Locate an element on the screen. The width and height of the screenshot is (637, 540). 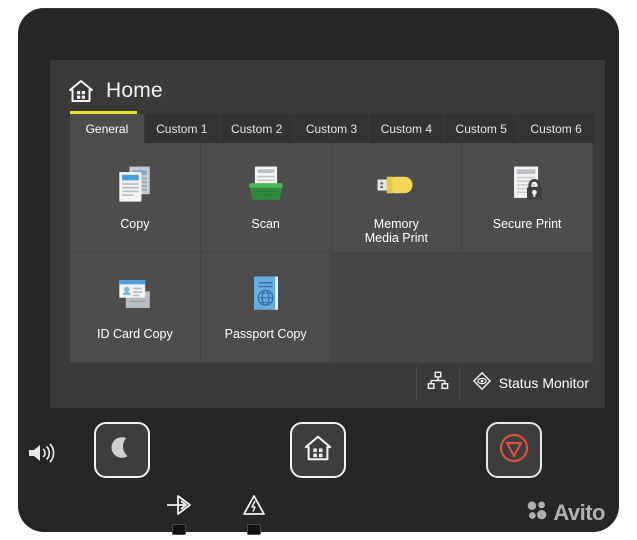
passport-icon is located at coordinates (266, 295).